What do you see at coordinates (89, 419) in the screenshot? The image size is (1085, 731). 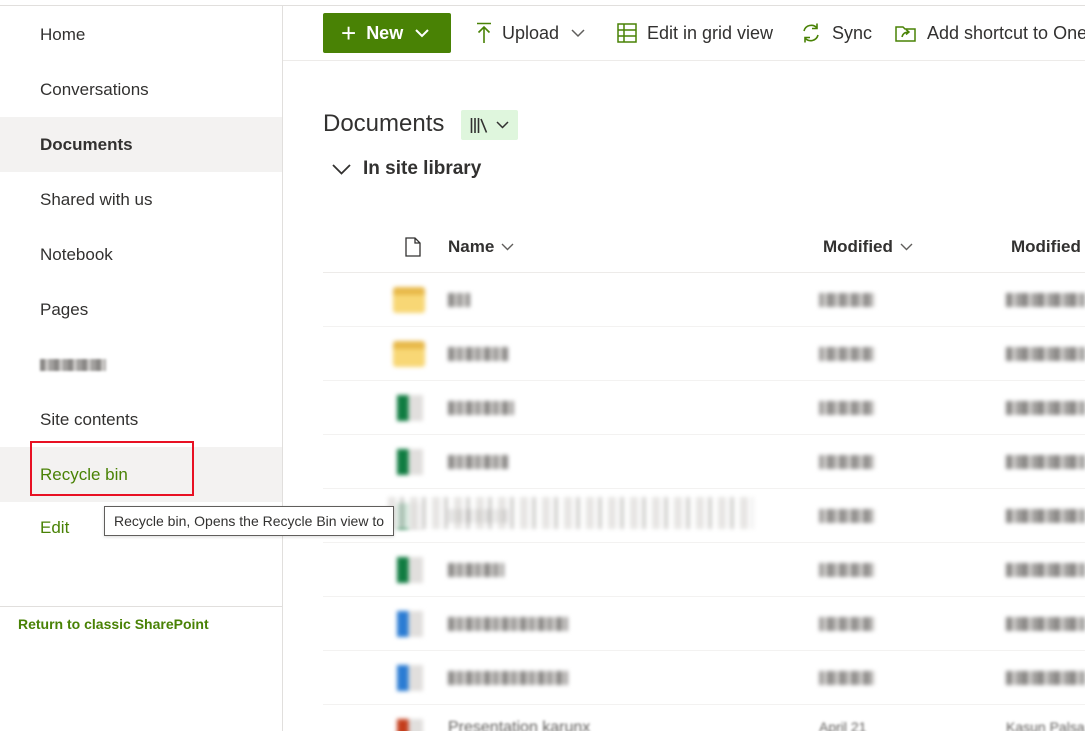 I see `nav-item-label: Site contents` at bounding box center [89, 419].